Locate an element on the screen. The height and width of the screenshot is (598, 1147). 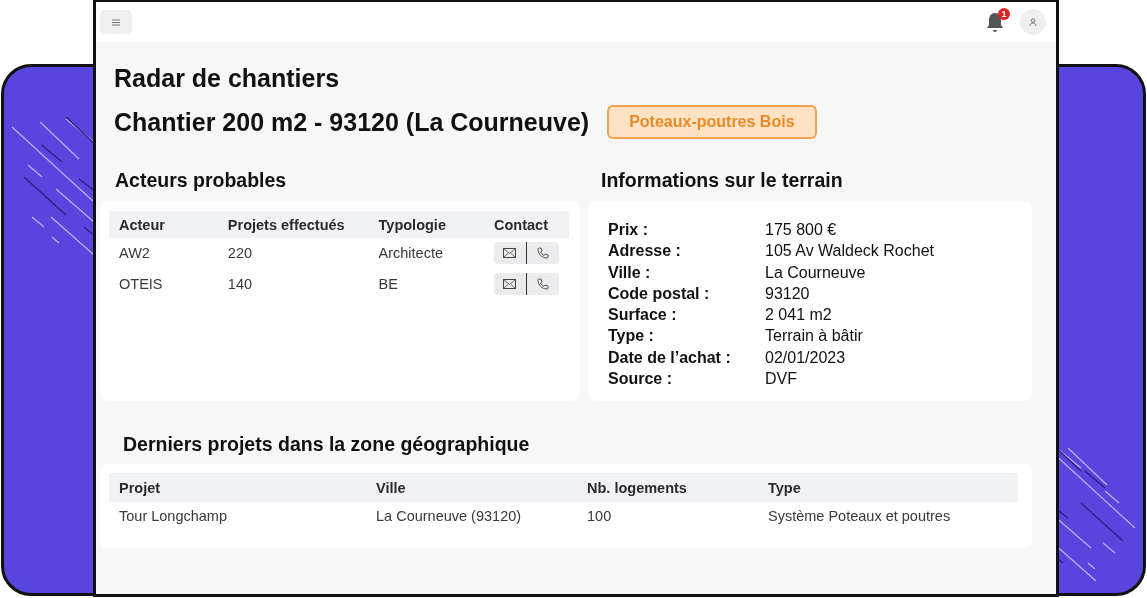
field-value: La Courneuve is located at coordinates (816, 272).